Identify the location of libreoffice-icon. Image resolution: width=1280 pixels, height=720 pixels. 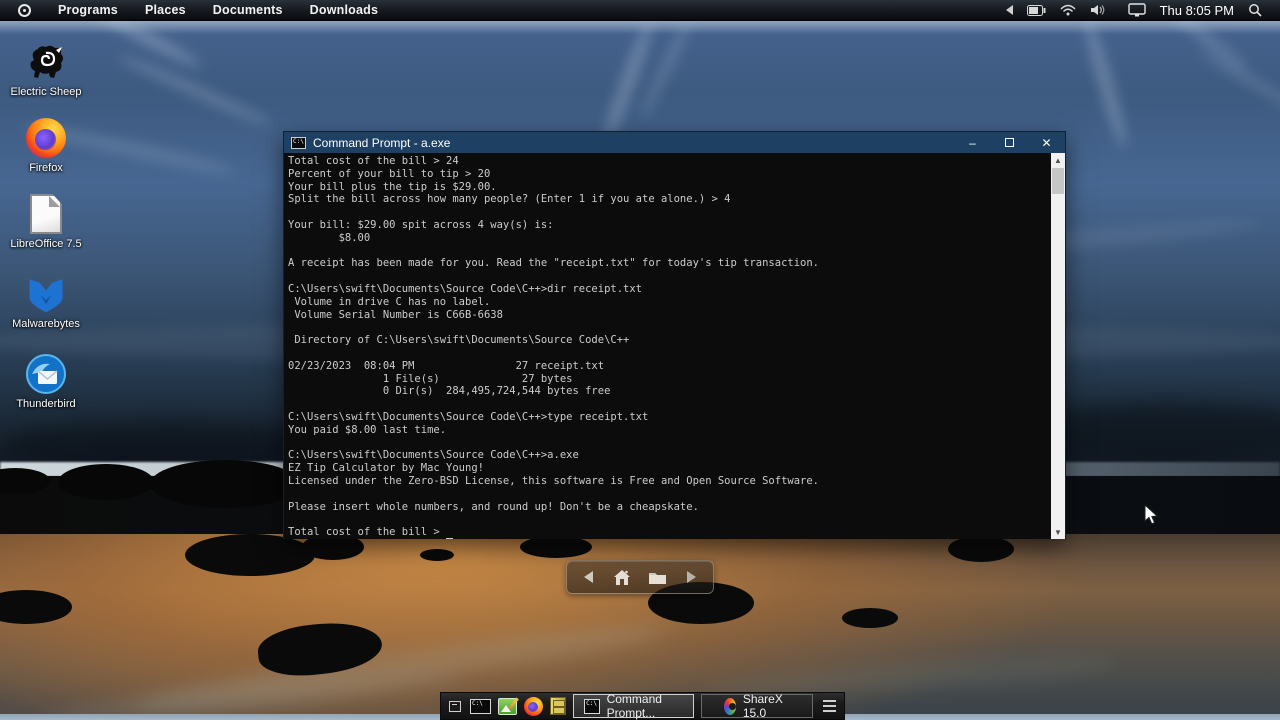
(46, 214).